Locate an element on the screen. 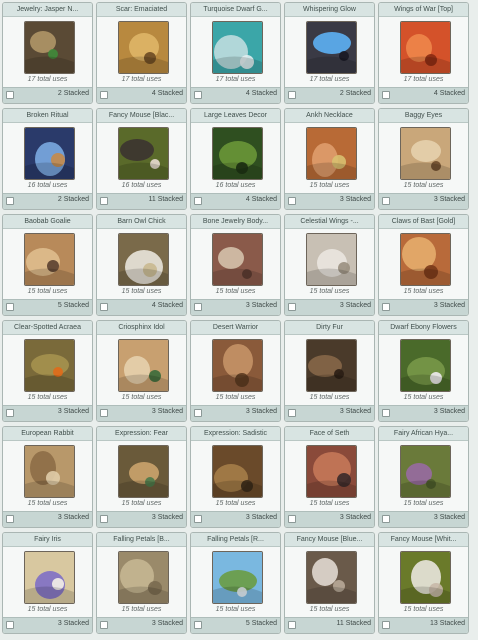  inventory-item-card: Baobab Goalie 15 total uses 5 Stacked is located at coordinates (47, 265).